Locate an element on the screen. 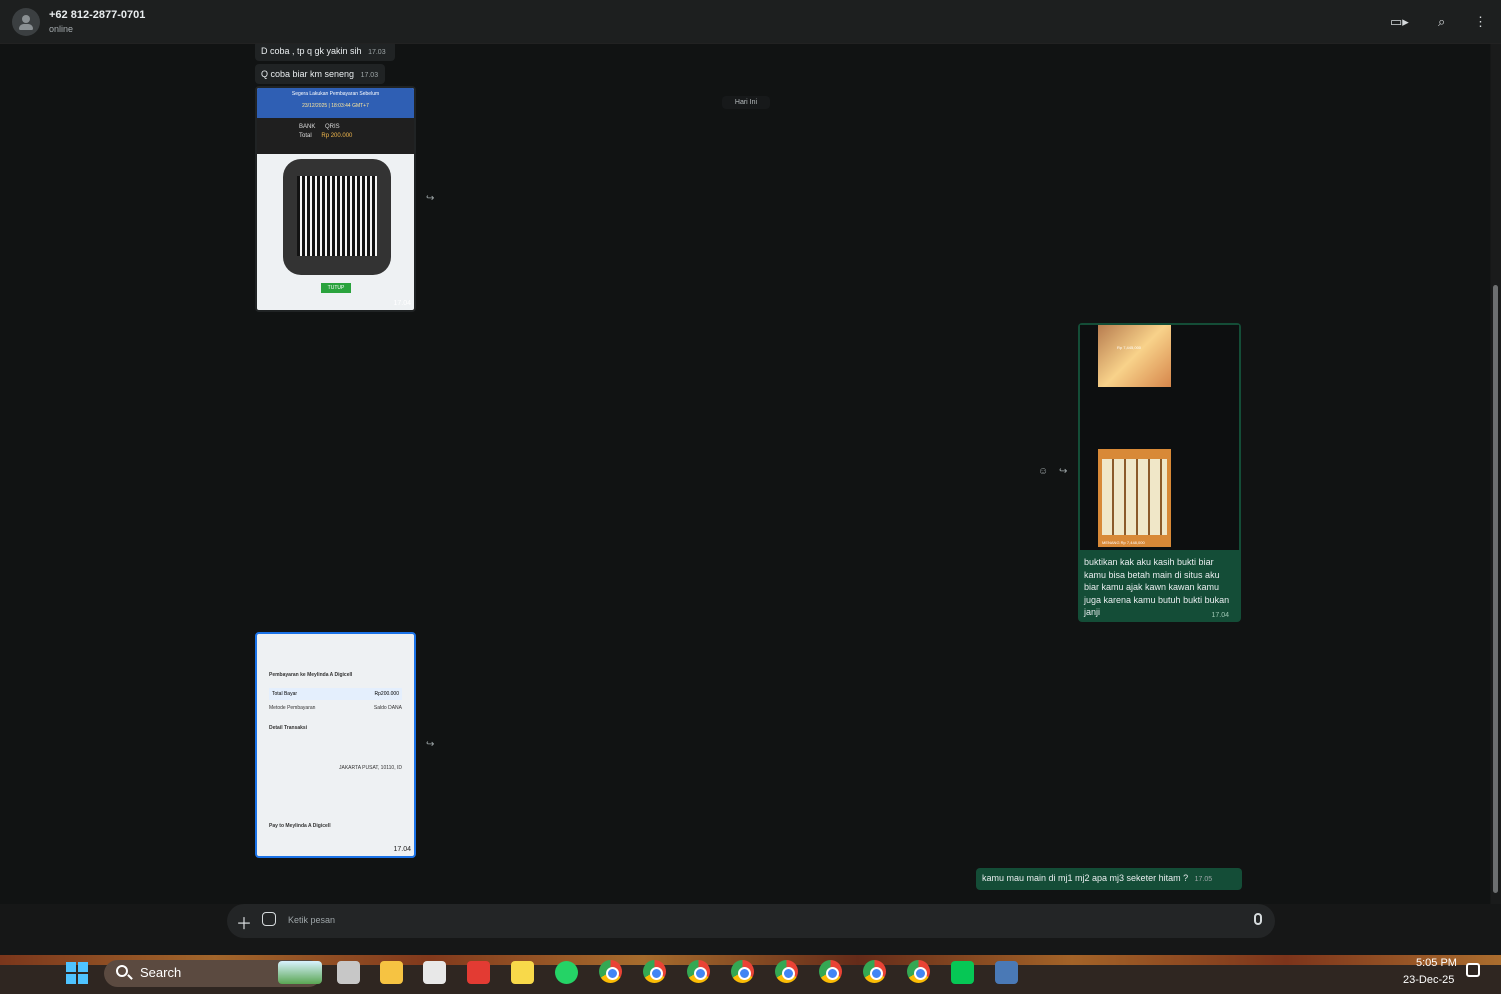 The image size is (1501, 994). message-bubble: Q coba biar km seneng 17.03 is located at coordinates (320, 74).